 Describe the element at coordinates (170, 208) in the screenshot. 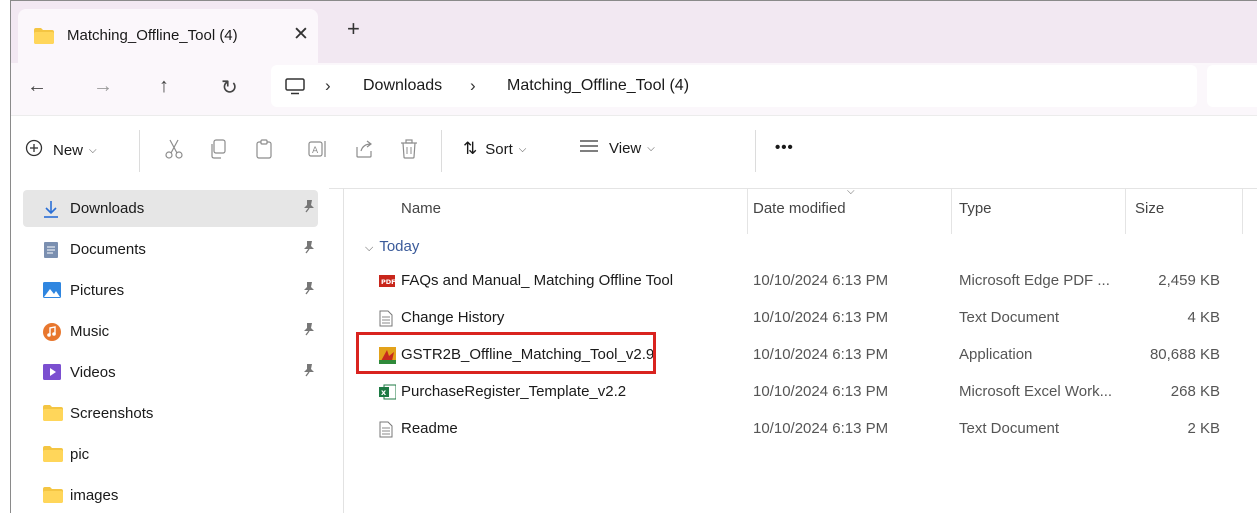

I see `sidebar-item-downloads: Downloads` at that location.